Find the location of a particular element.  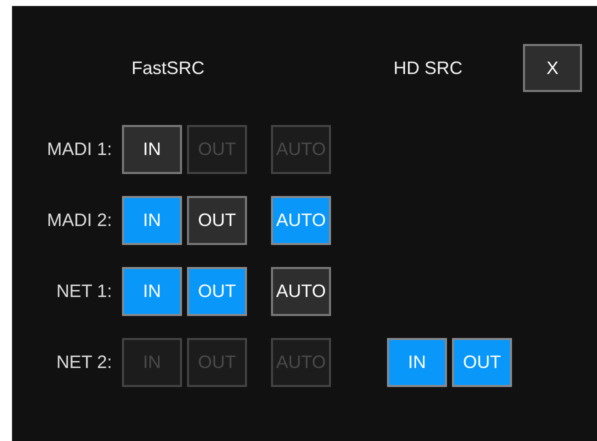

channel-label: MADI 1: is located at coordinates (79, 149).